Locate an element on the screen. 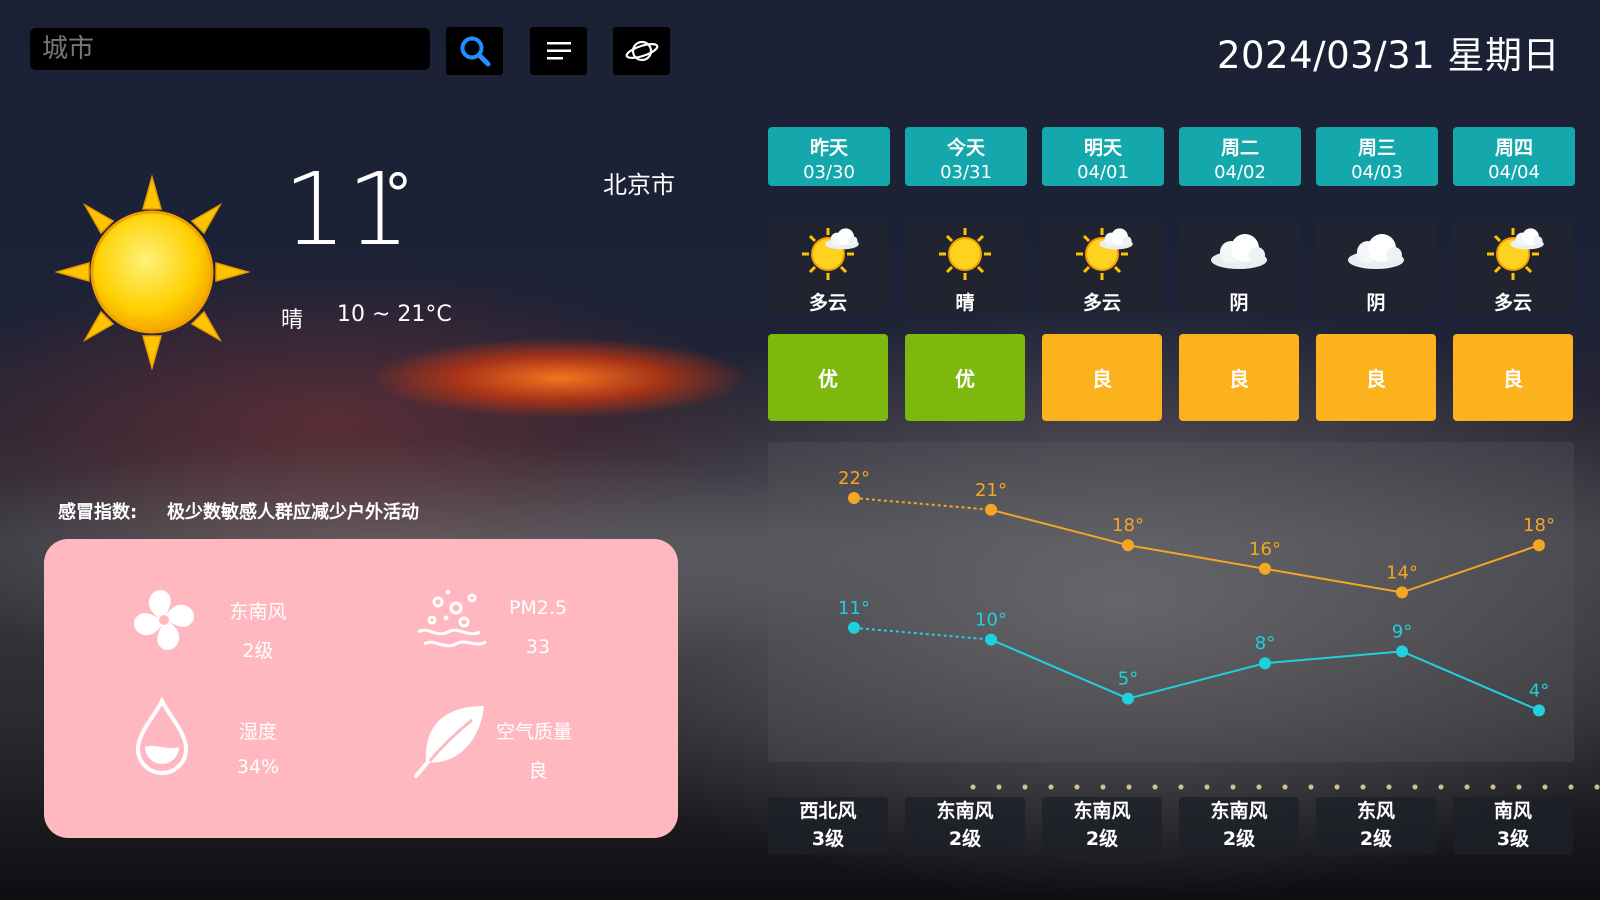 The width and height of the screenshot is (1600, 900). high-temp-label: 16° is located at coordinates (1265, 549).